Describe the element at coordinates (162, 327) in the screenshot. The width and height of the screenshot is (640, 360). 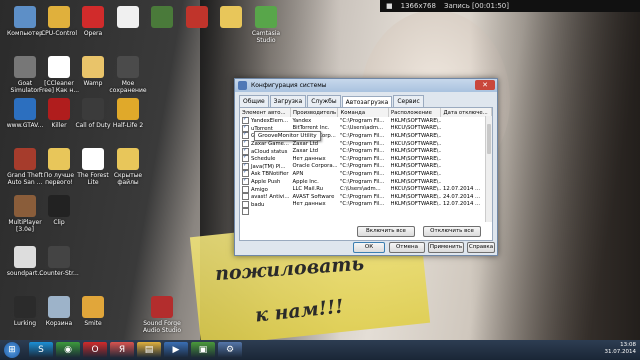
I see `desktop-icon-label: Sound Forge Audio Studio` at that location.